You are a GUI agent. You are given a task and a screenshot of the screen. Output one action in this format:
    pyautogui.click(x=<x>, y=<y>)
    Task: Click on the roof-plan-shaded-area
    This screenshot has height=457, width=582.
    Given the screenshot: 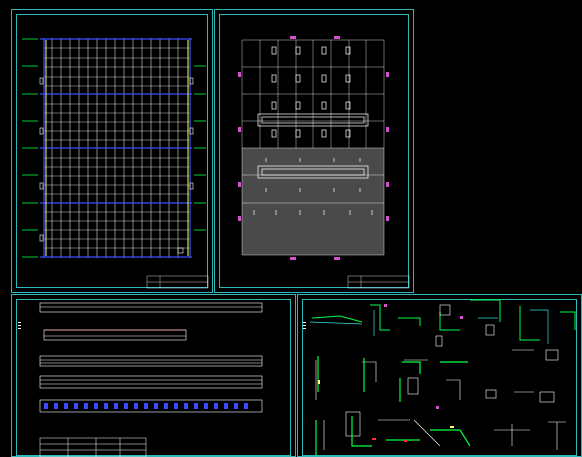 What is the action you would take?
    pyautogui.click(x=313, y=201)
    